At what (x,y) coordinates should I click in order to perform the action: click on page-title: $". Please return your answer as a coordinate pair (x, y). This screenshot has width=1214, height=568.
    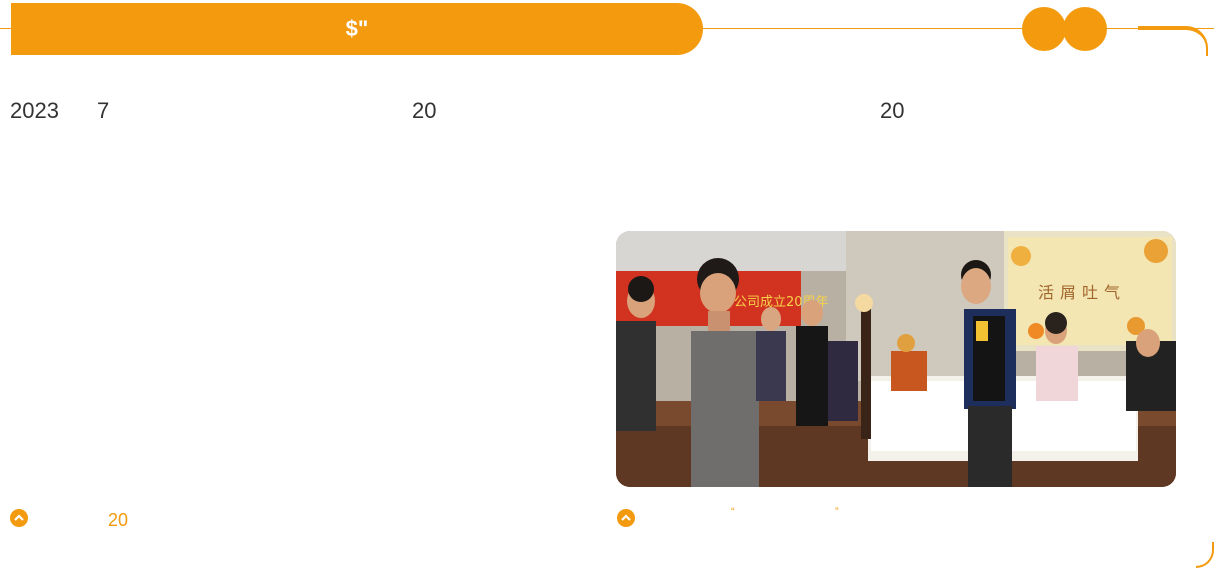
    Looking at the image, I should click on (357, 28).